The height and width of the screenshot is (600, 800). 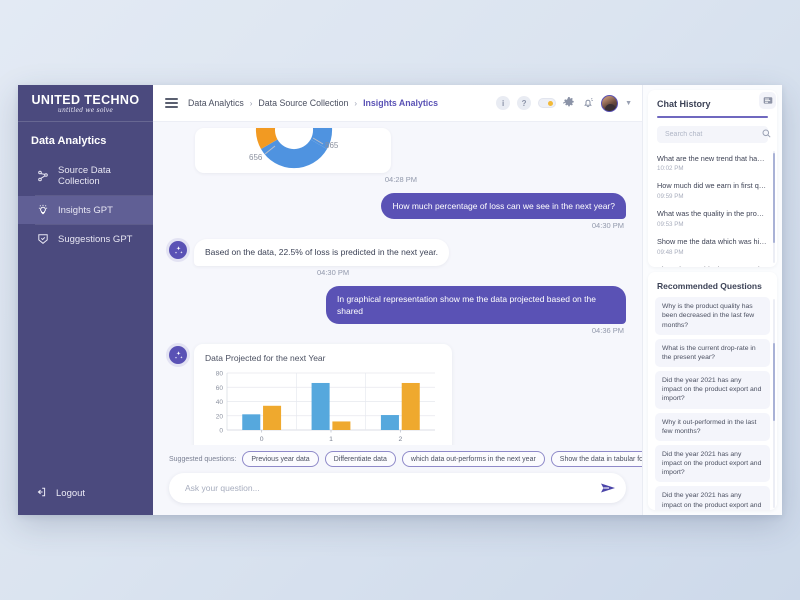 What do you see at coordinates (85, 210) in the screenshot?
I see `sidebar-item-insights-gpt: Insights GPT` at bounding box center [85, 210].